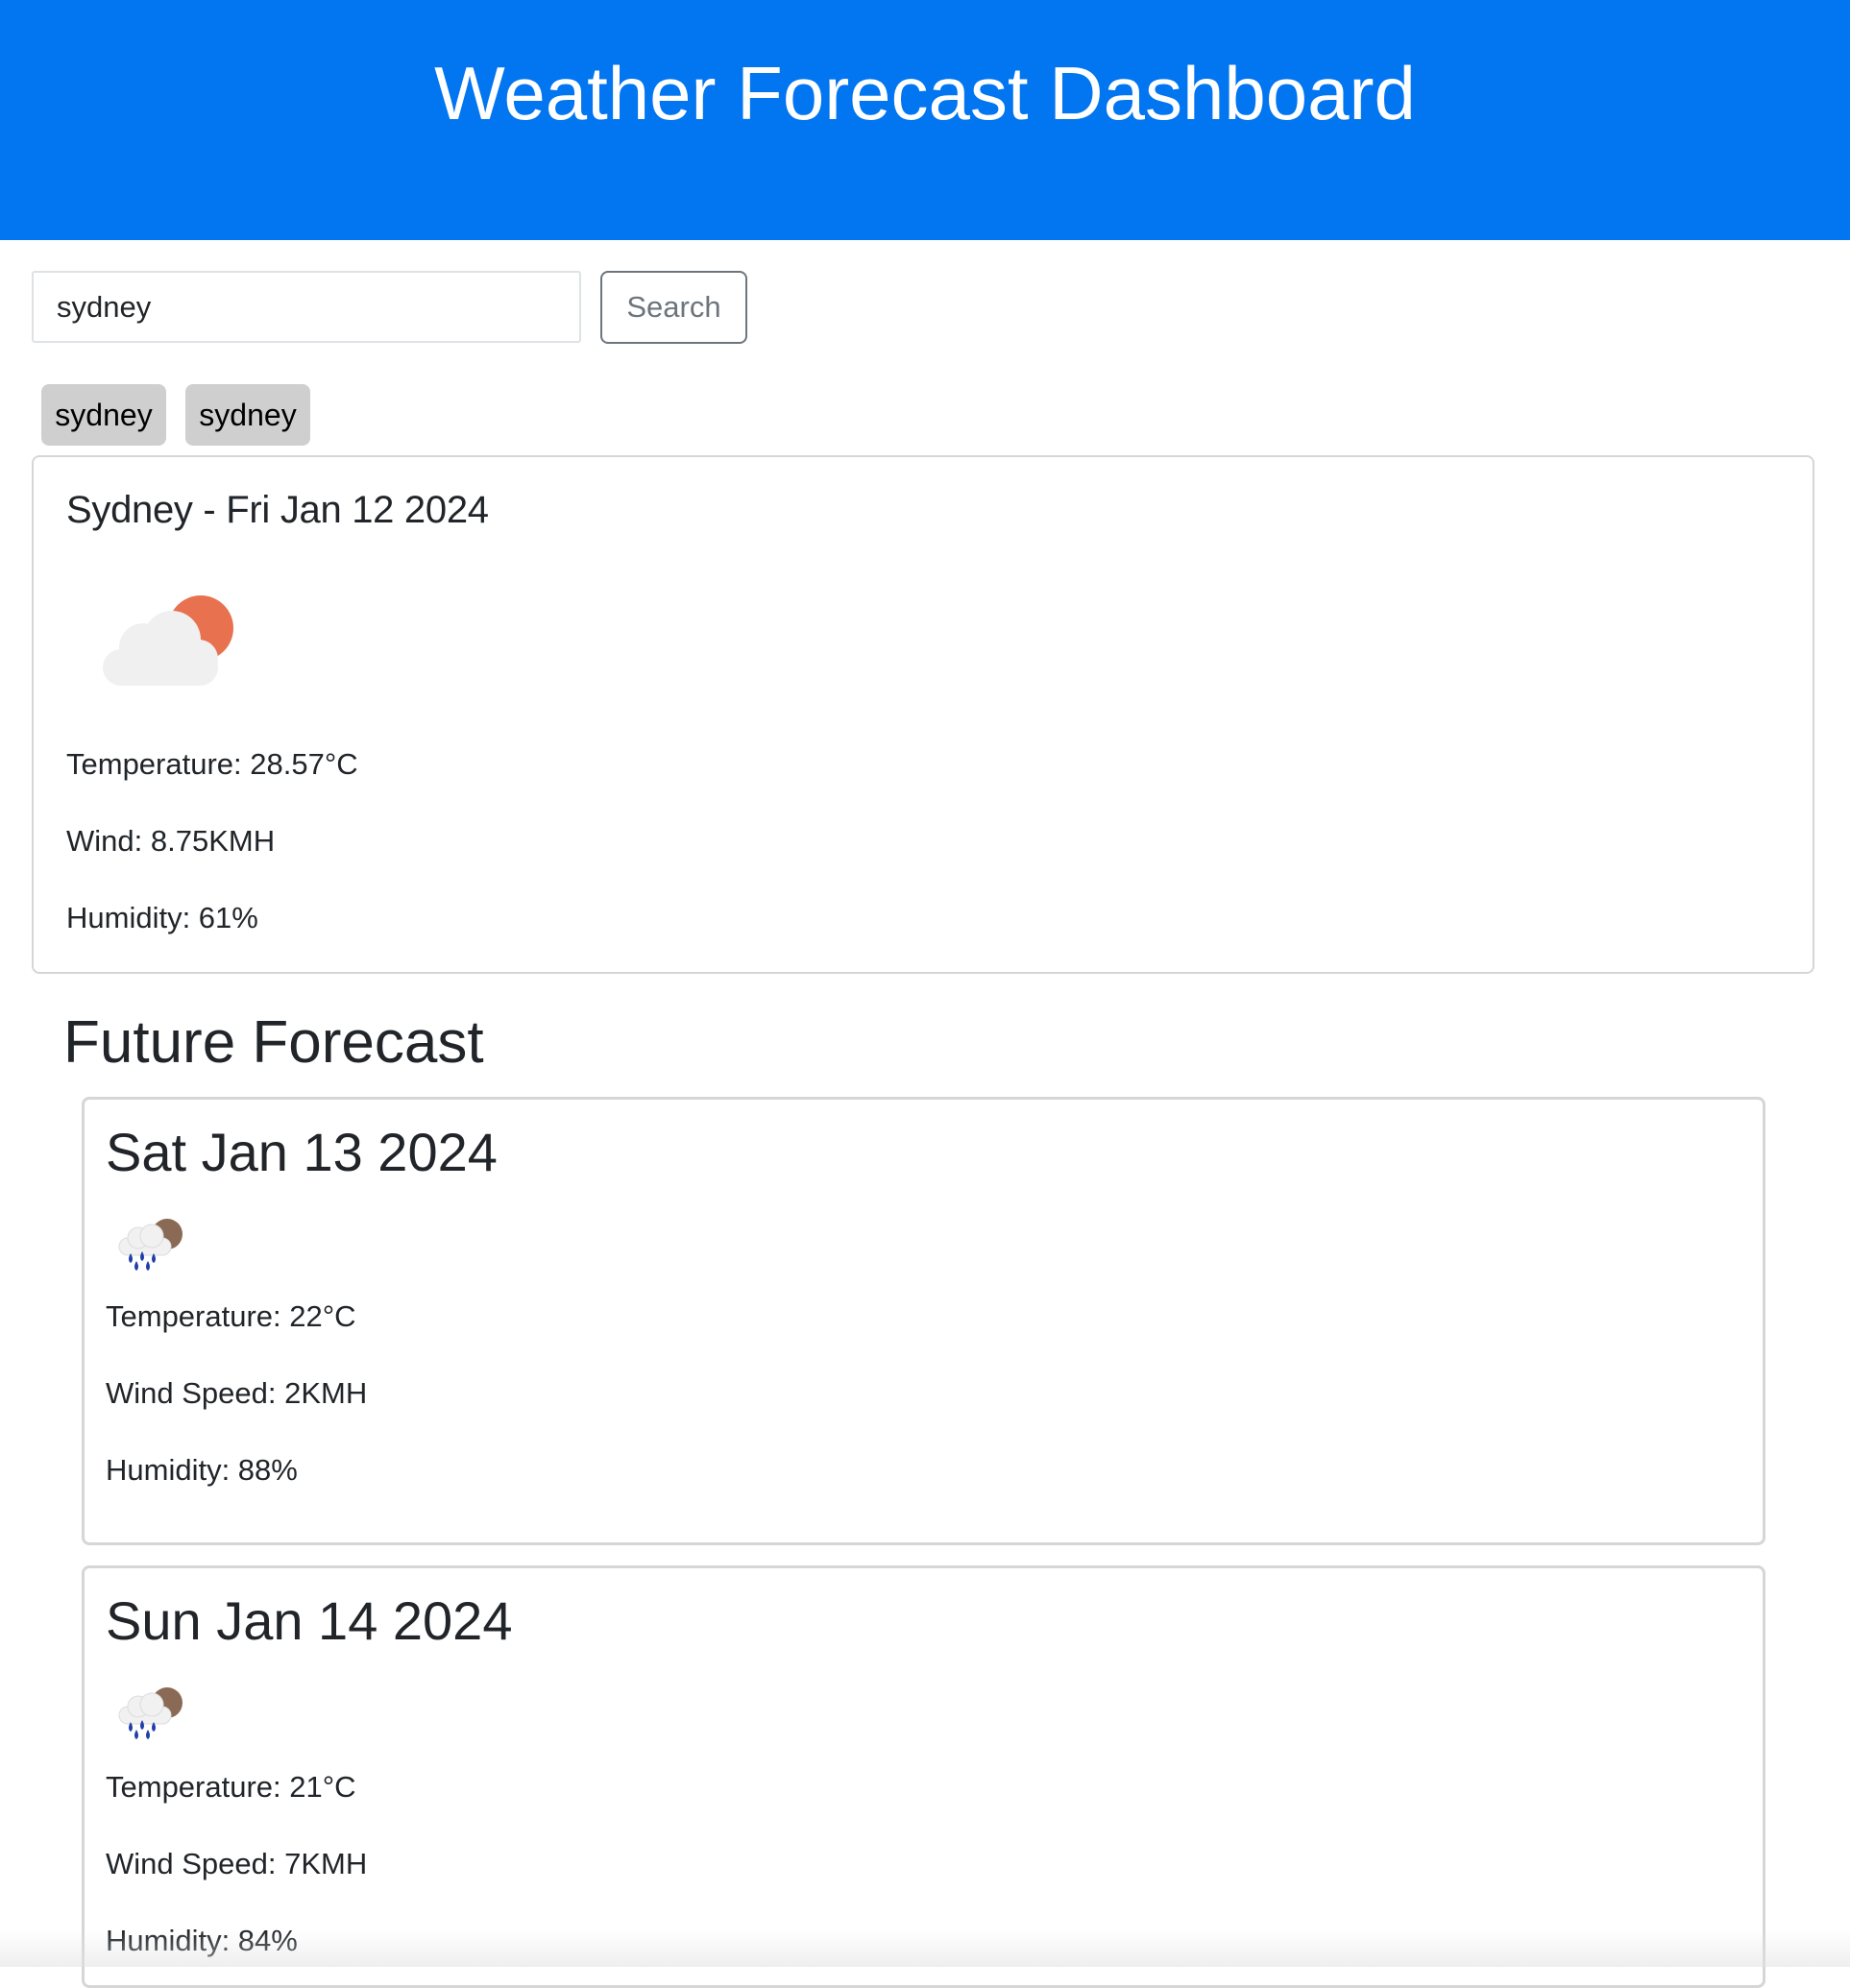 The width and height of the screenshot is (1850, 1988). I want to click on forecast-wind-speed: Wind Speed: 2KMH, so click(237, 1393).